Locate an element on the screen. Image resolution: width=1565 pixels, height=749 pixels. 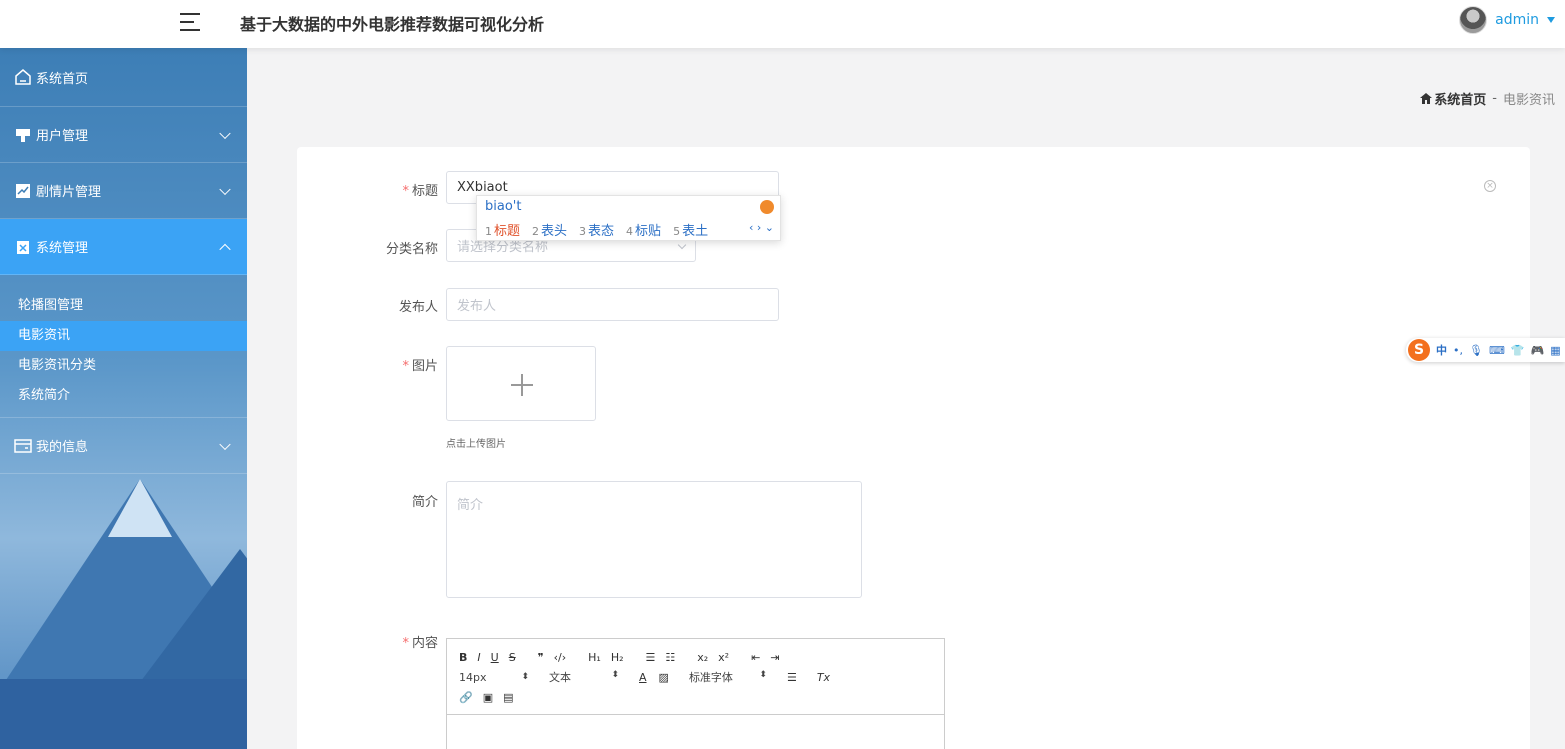
code-block-button: ‹/› is located at coordinates (560, 657).